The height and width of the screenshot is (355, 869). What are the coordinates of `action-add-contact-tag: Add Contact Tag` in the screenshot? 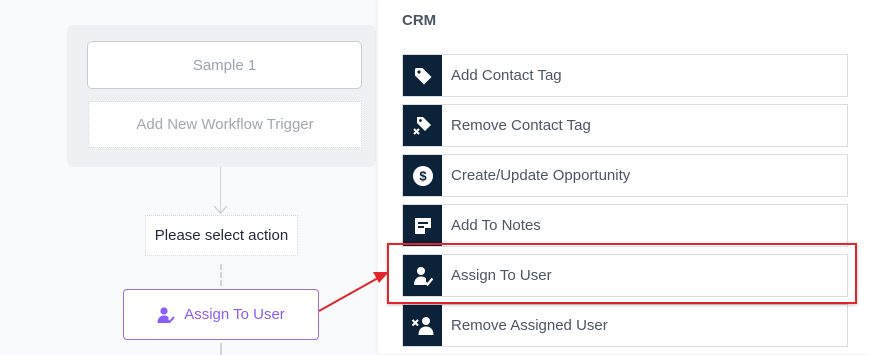 It's located at (625, 75).